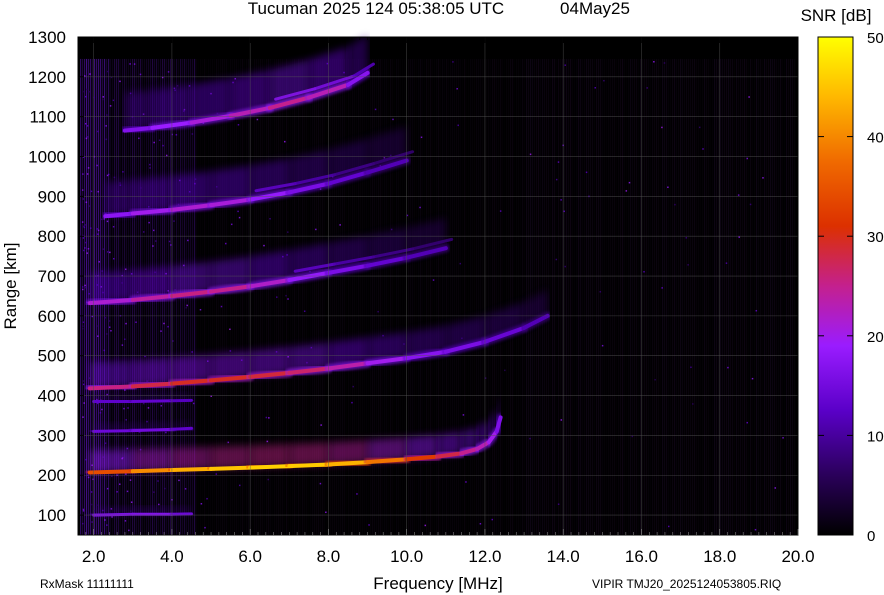  I want to click on y-tick-label: 500, so click(52, 356).